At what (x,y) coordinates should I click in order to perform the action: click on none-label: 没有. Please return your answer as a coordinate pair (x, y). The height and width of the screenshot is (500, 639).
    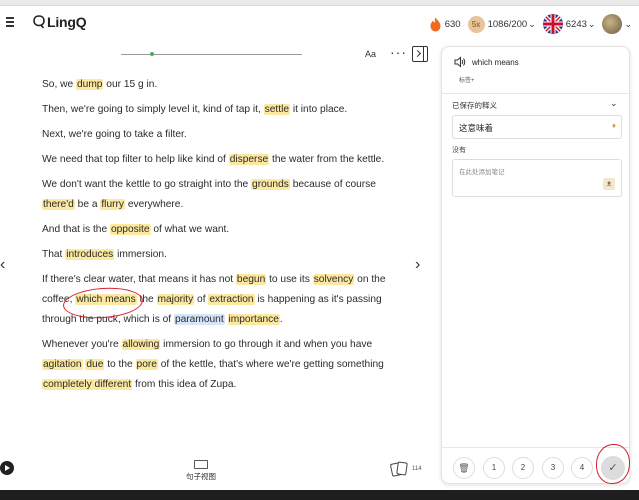
    Looking at the image, I should click on (459, 150).